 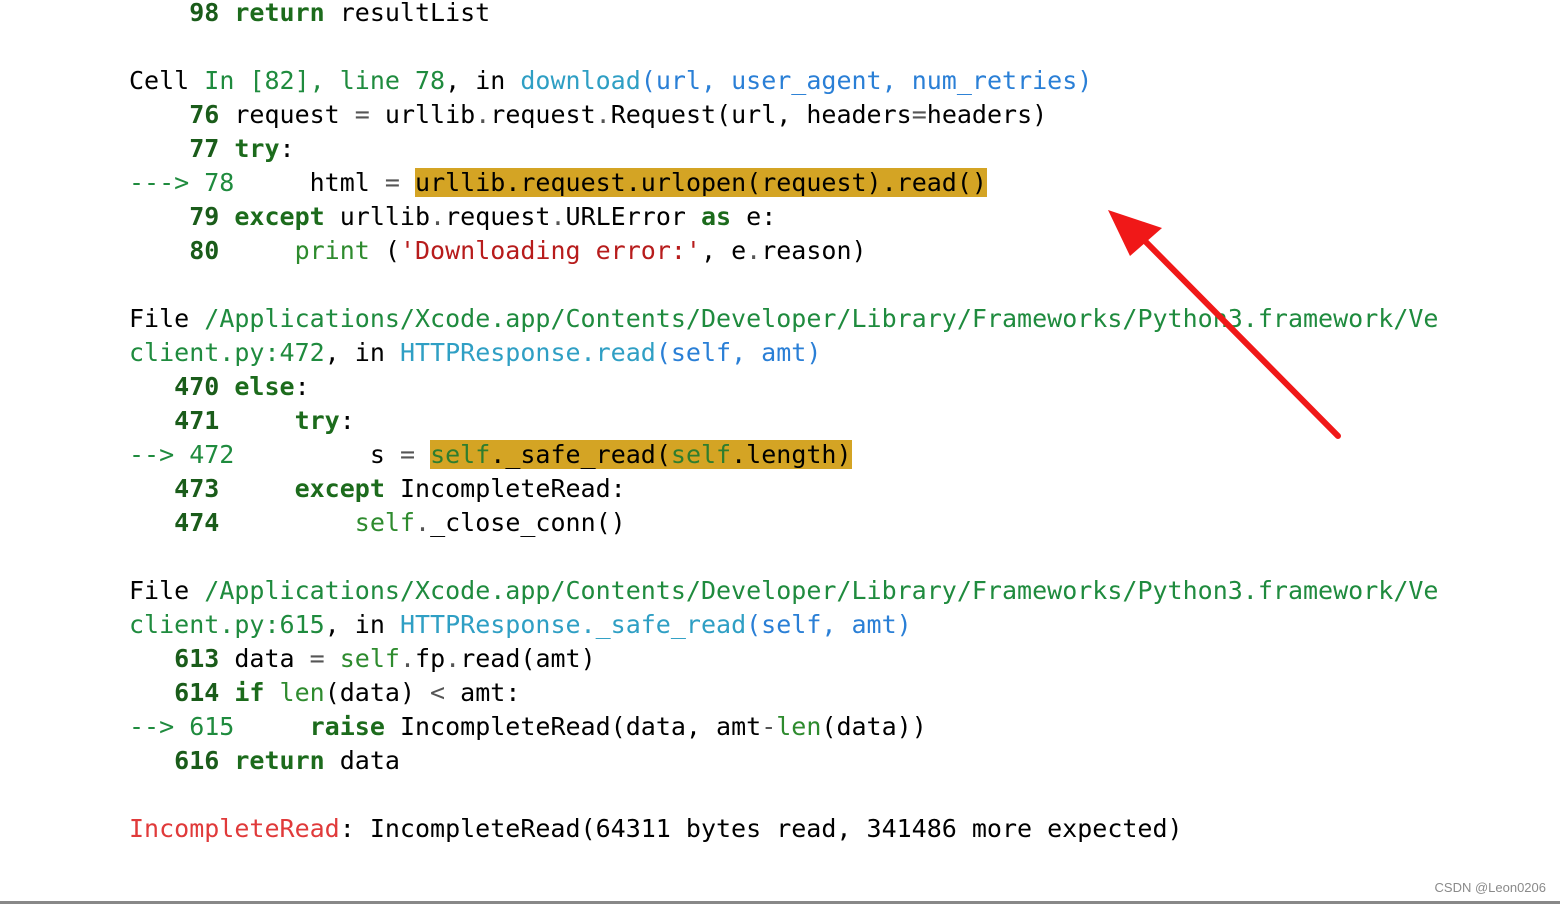 I want to click on red-arrow-annotation, so click(x=1224, y=324).